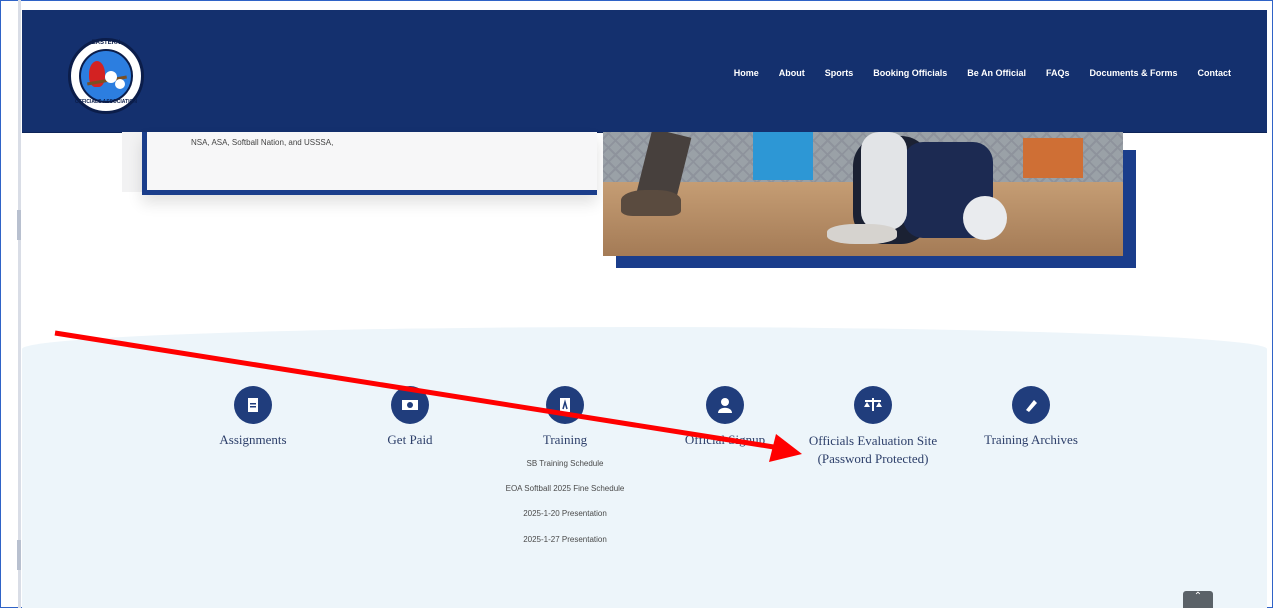 The width and height of the screenshot is (1273, 608). I want to click on annotation-arrow, so click(428, 396).